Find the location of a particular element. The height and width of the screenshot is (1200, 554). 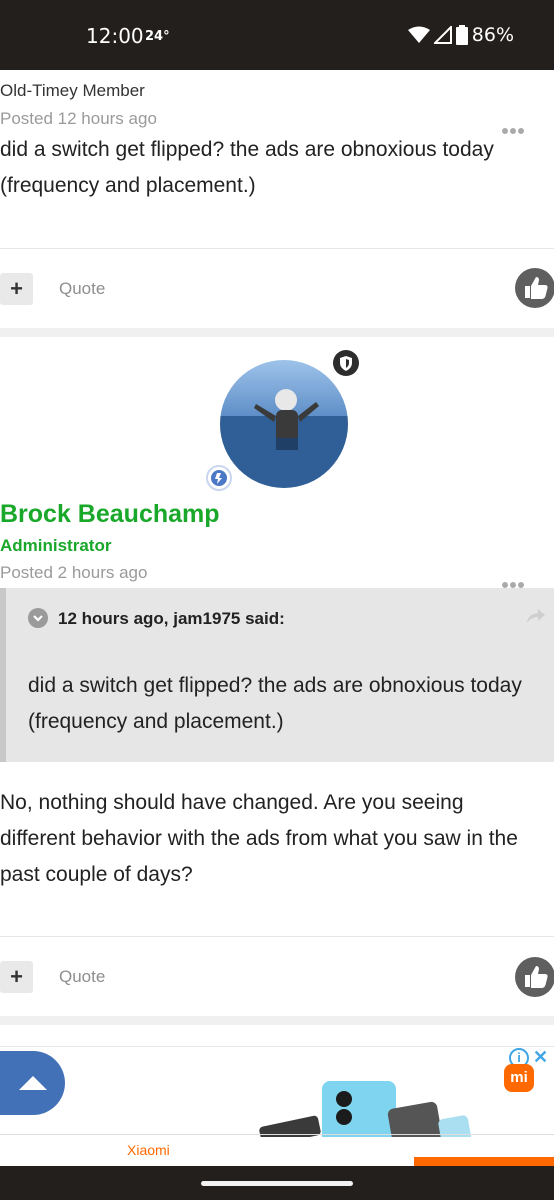

ad-close-icon: ✕ is located at coordinates (540, 1057).